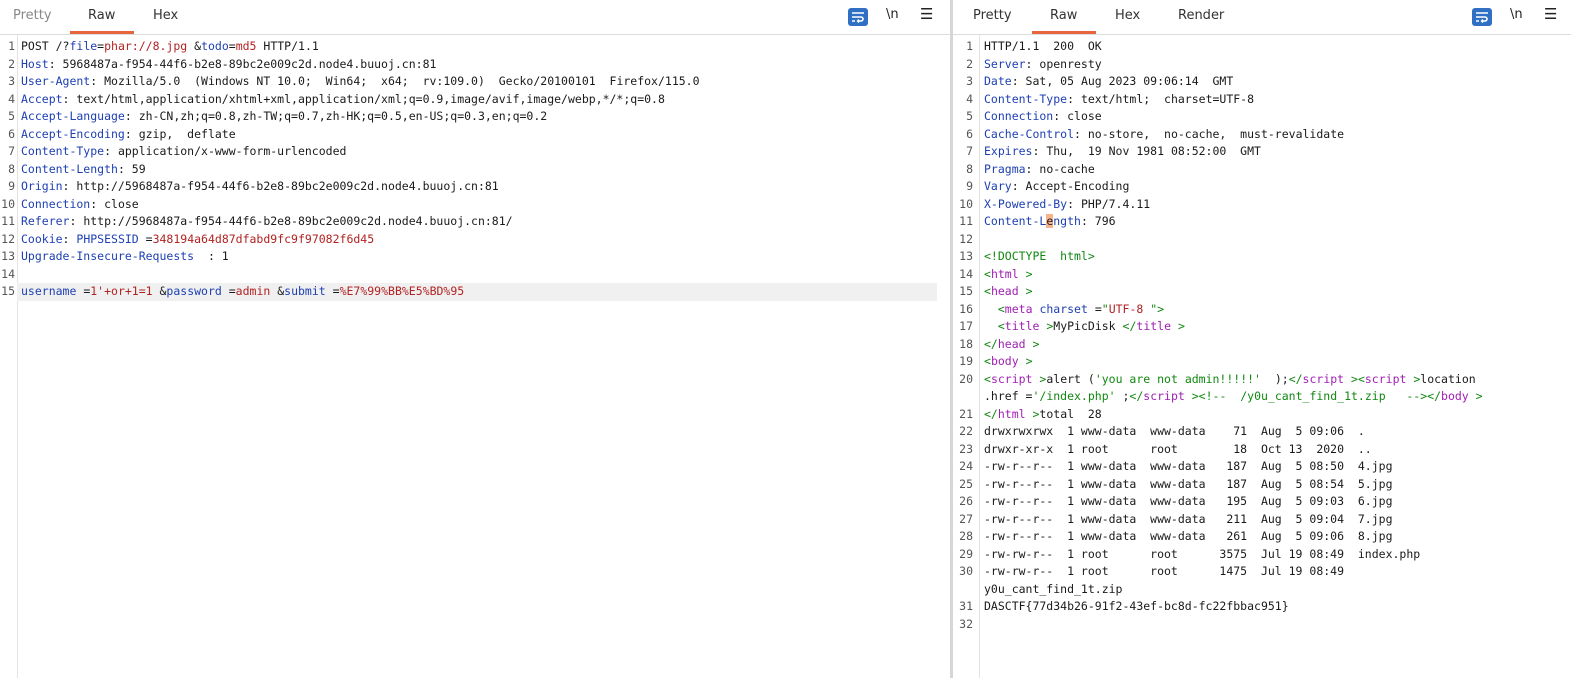  I want to click on line-text: Pragma: no-cache, so click(1039, 170).